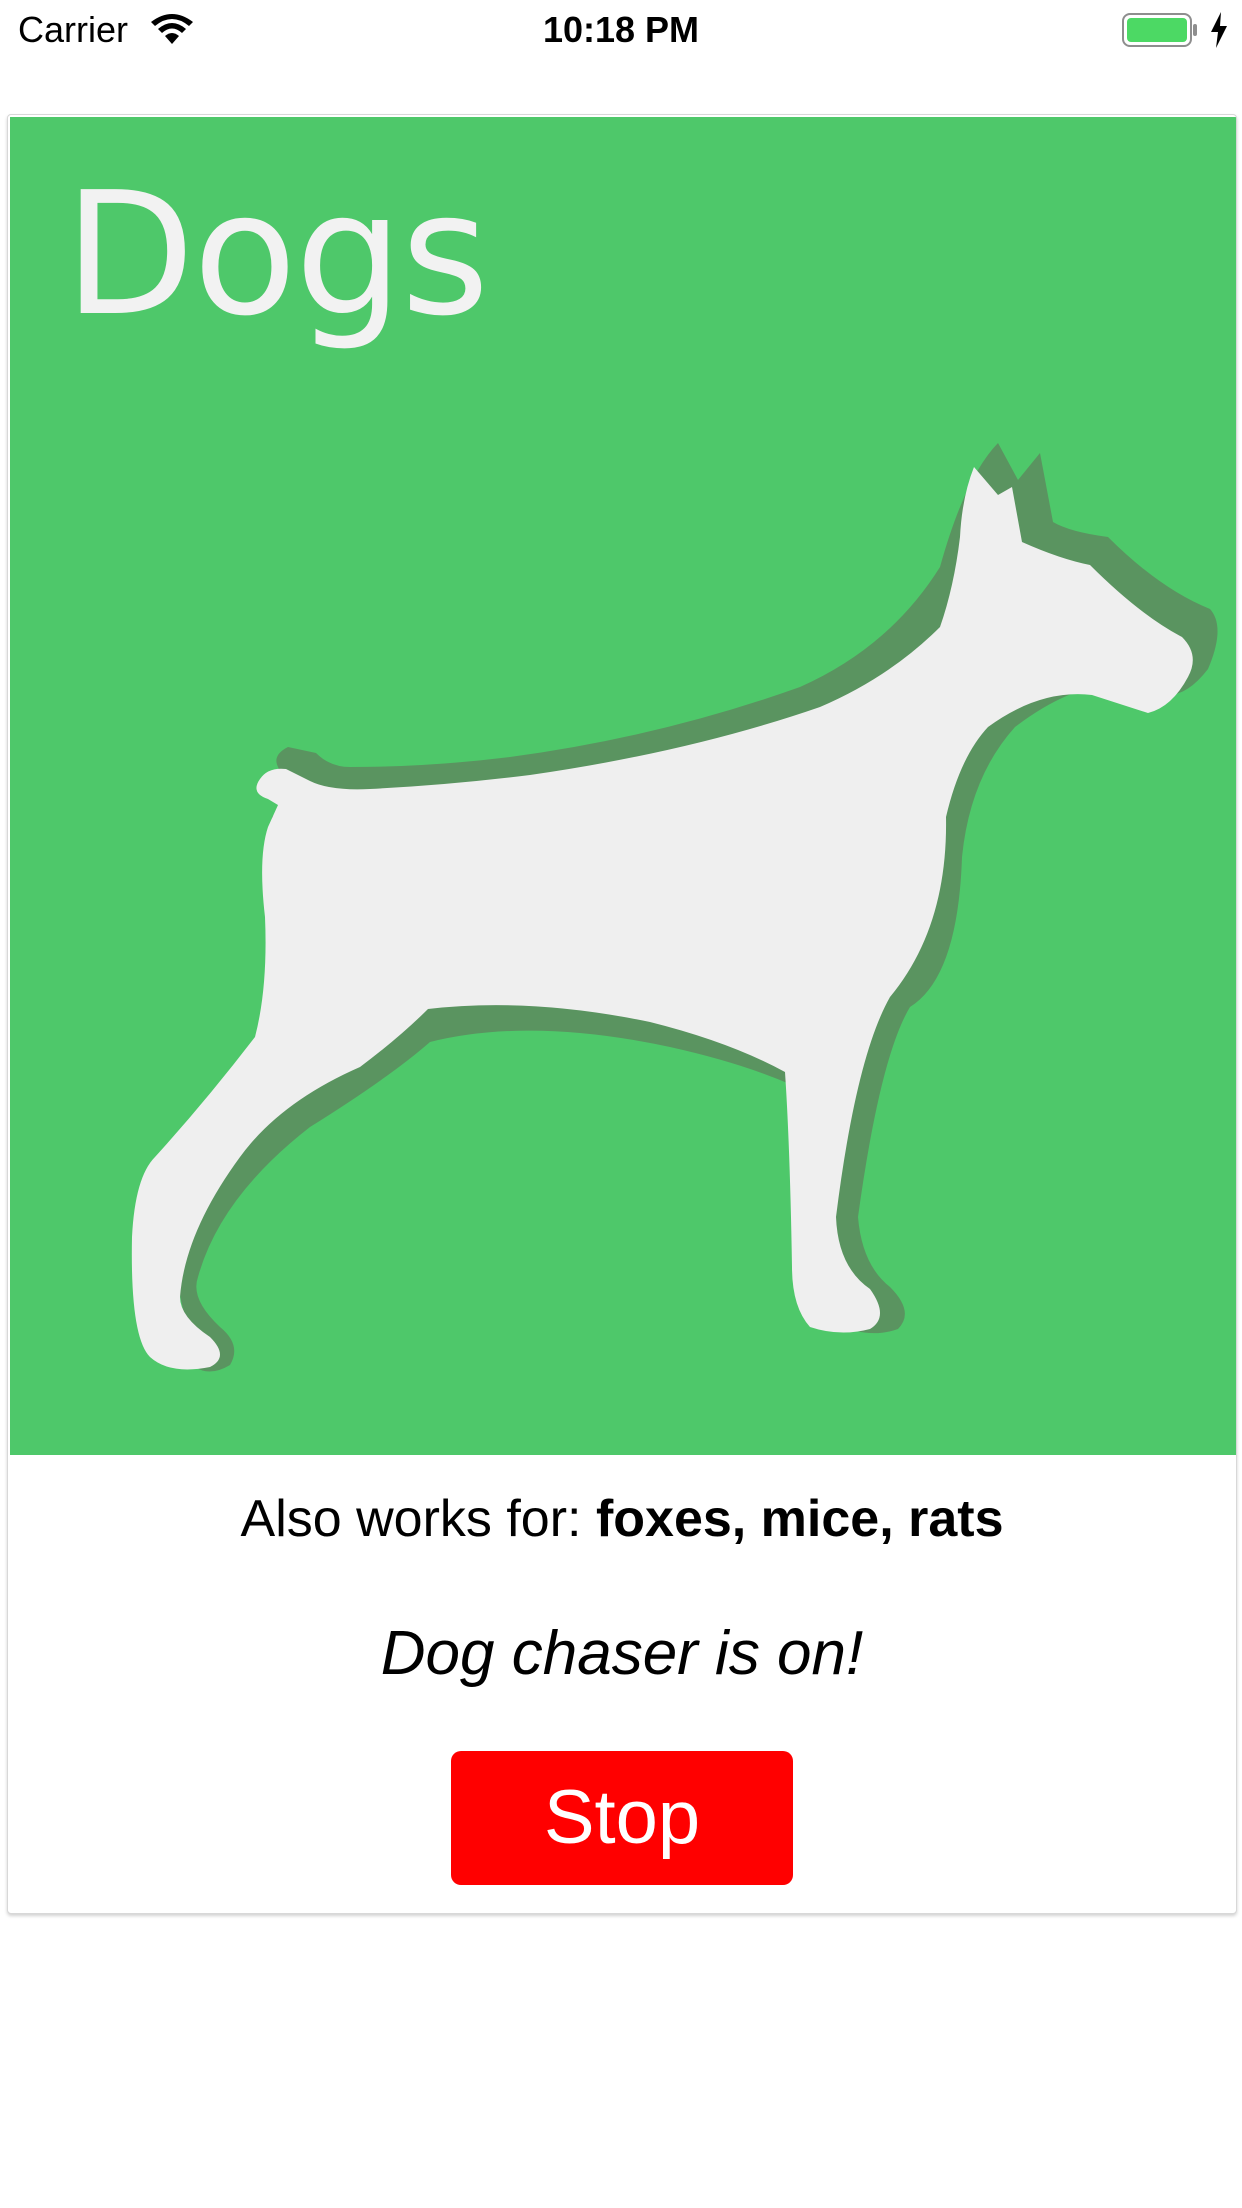 Image resolution: width=1242 pixels, height=2208 pixels. I want to click on charging-icon, so click(1219, 30).